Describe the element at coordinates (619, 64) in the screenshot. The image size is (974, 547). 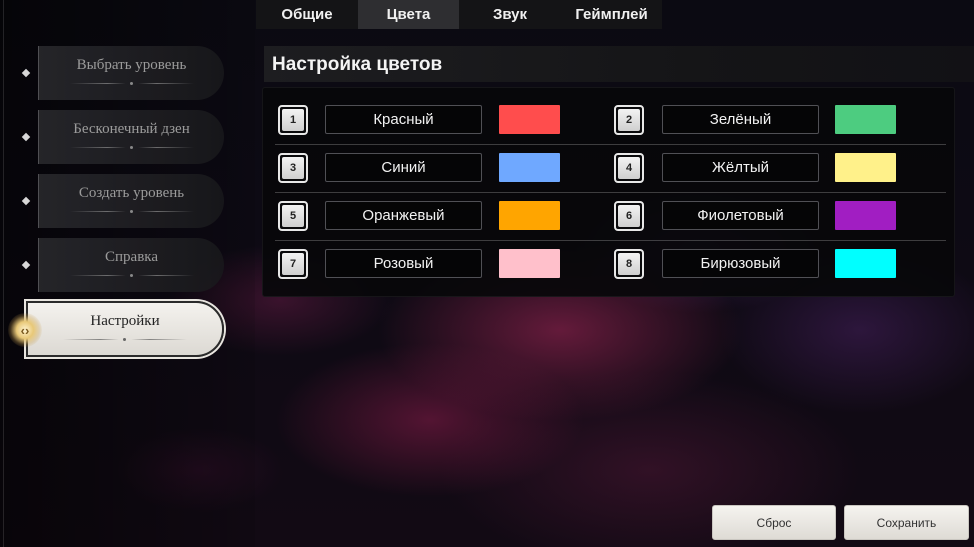
I see `panel-header: Настройка цветов` at that location.